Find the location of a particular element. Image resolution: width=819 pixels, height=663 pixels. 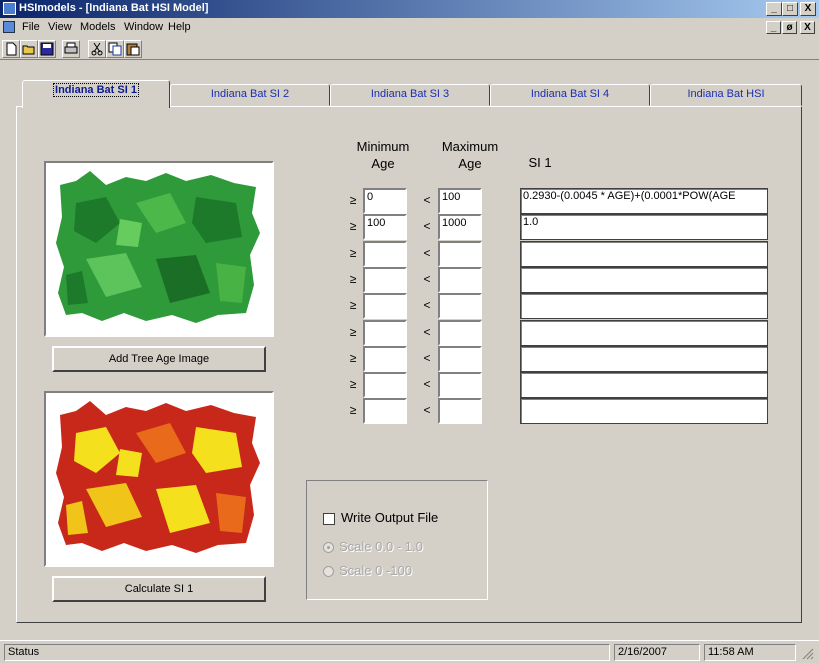

scale-0-100-label: Scale 0 -100 is located at coordinates (375, 570).